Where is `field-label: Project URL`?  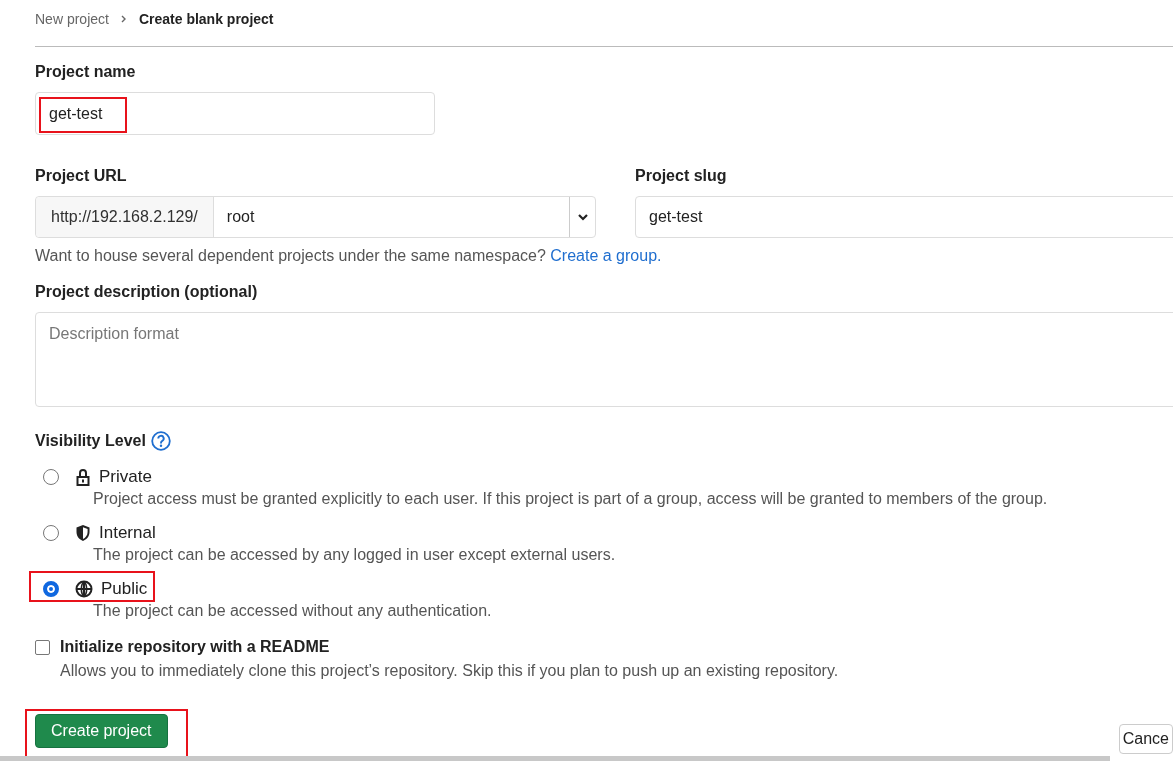
field-label: Project URL is located at coordinates (81, 176).